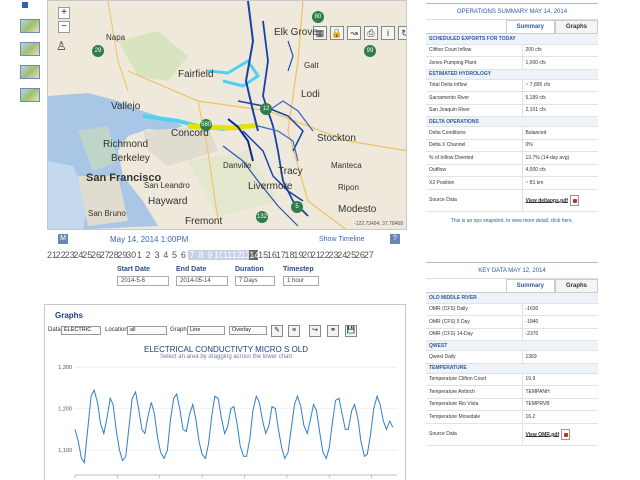  Describe the element at coordinates (64, 13) in the screenshot. I see `zoom-in-button: +` at that location.